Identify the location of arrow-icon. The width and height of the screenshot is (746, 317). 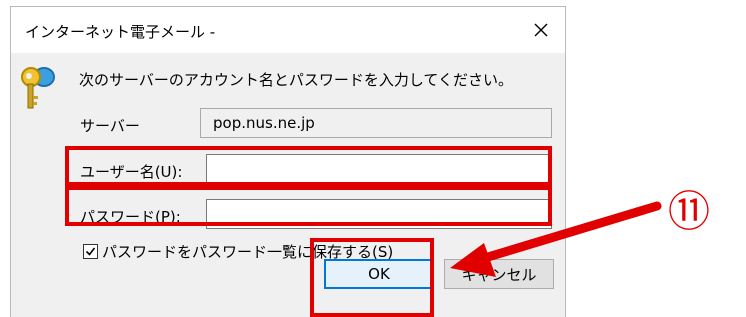
(556, 239).